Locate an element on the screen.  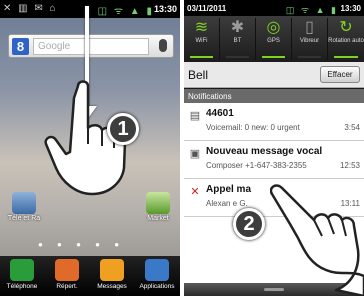
toggle-label: WiFi is located at coordinates (201, 41).